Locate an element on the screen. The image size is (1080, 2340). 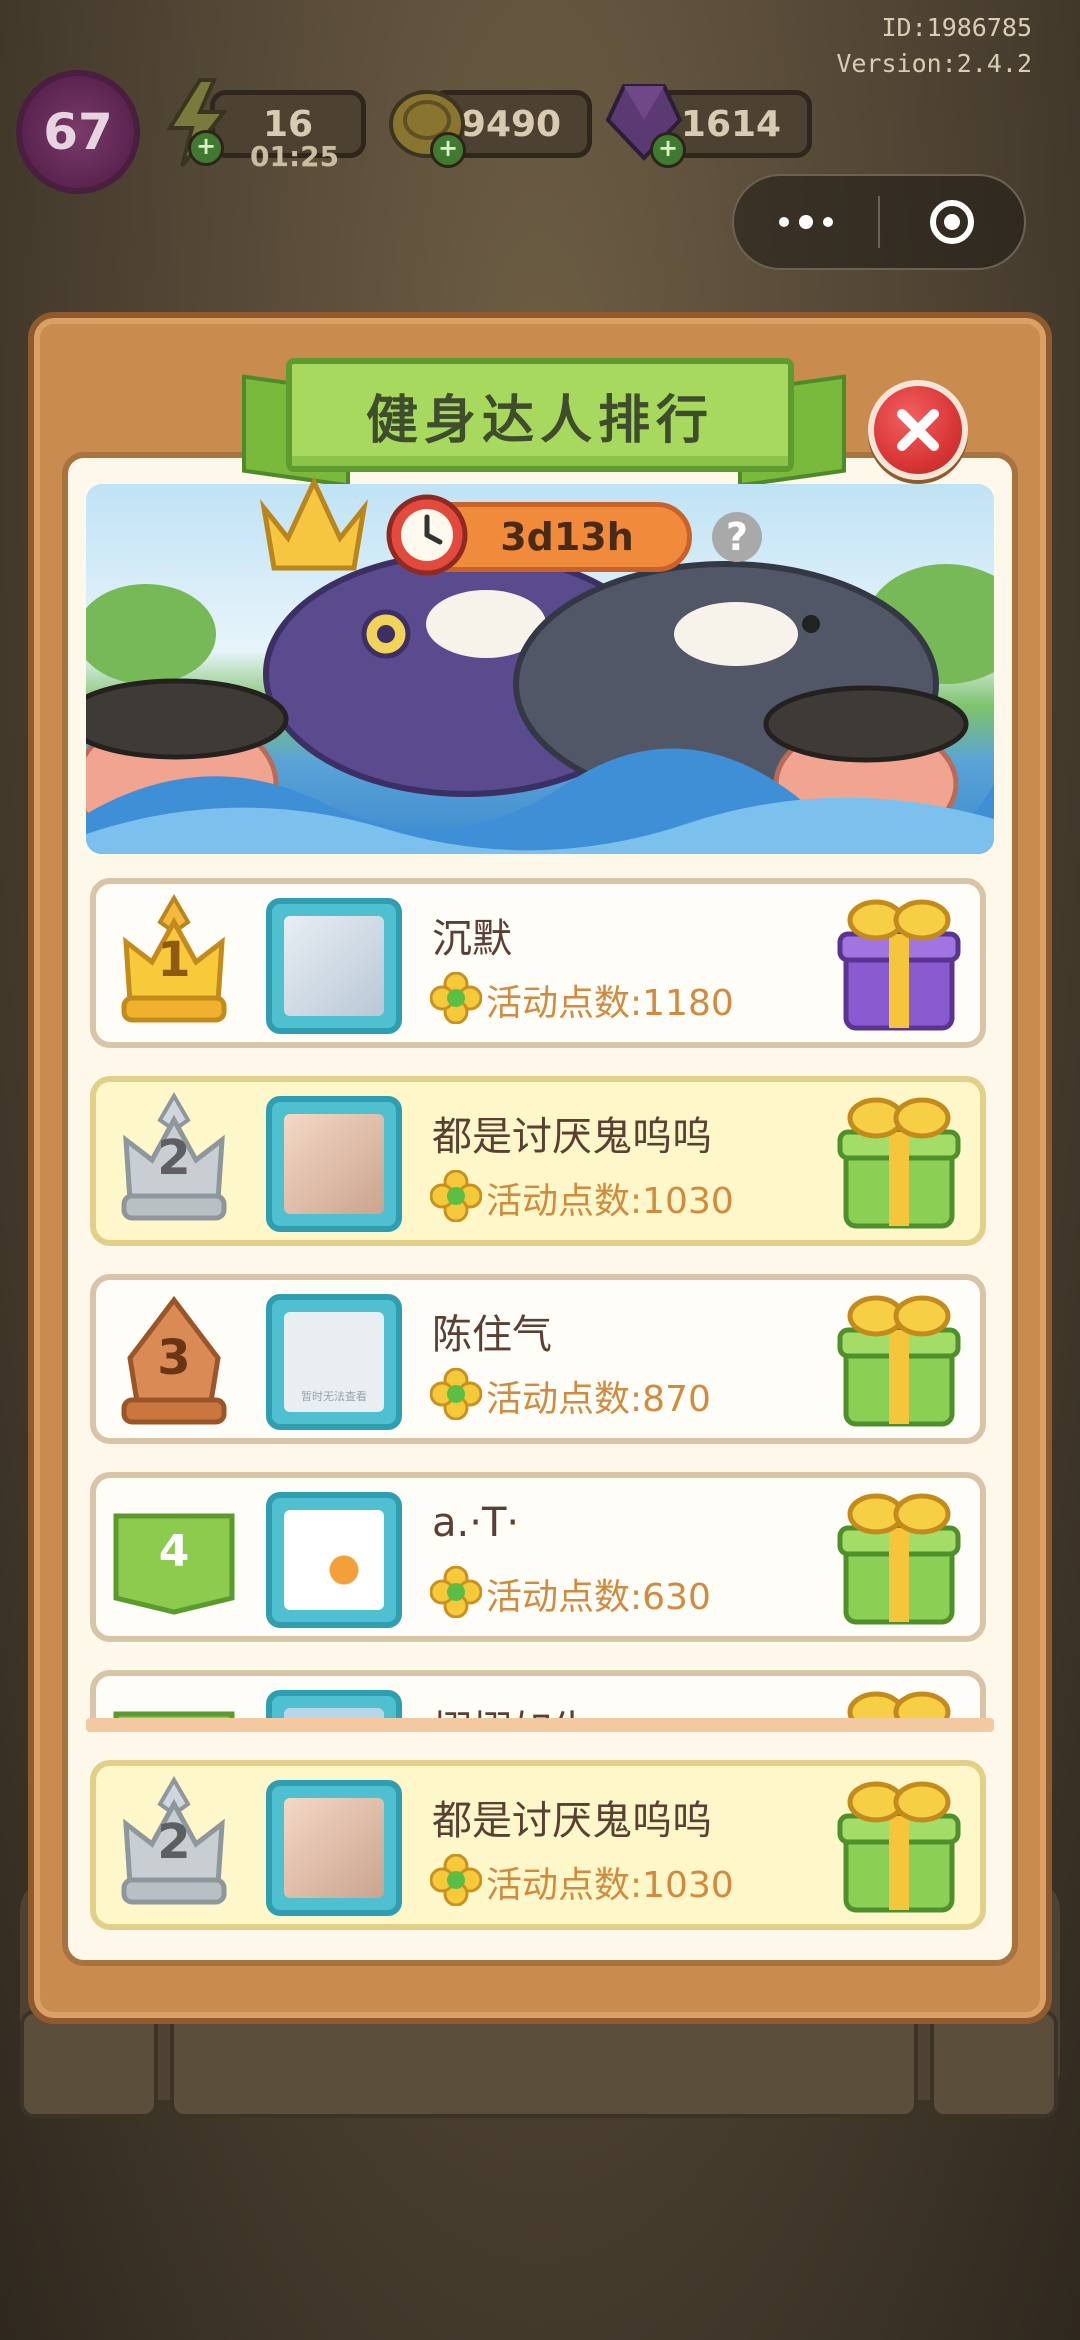
ranking-row-3: 3 暂时无法查看 陈住气 活动点数:870 is located at coordinates (538, 1359).